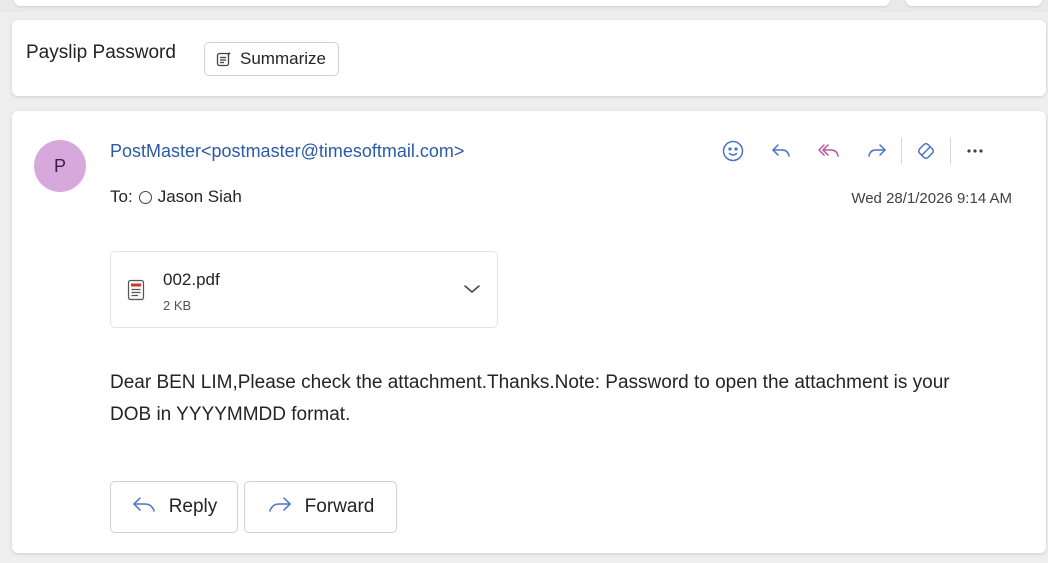 This screenshot has width=1048, height=563. Describe the element at coordinates (177, 305) in the screenshot. I see `attachment-size: 2 KB` at that location.